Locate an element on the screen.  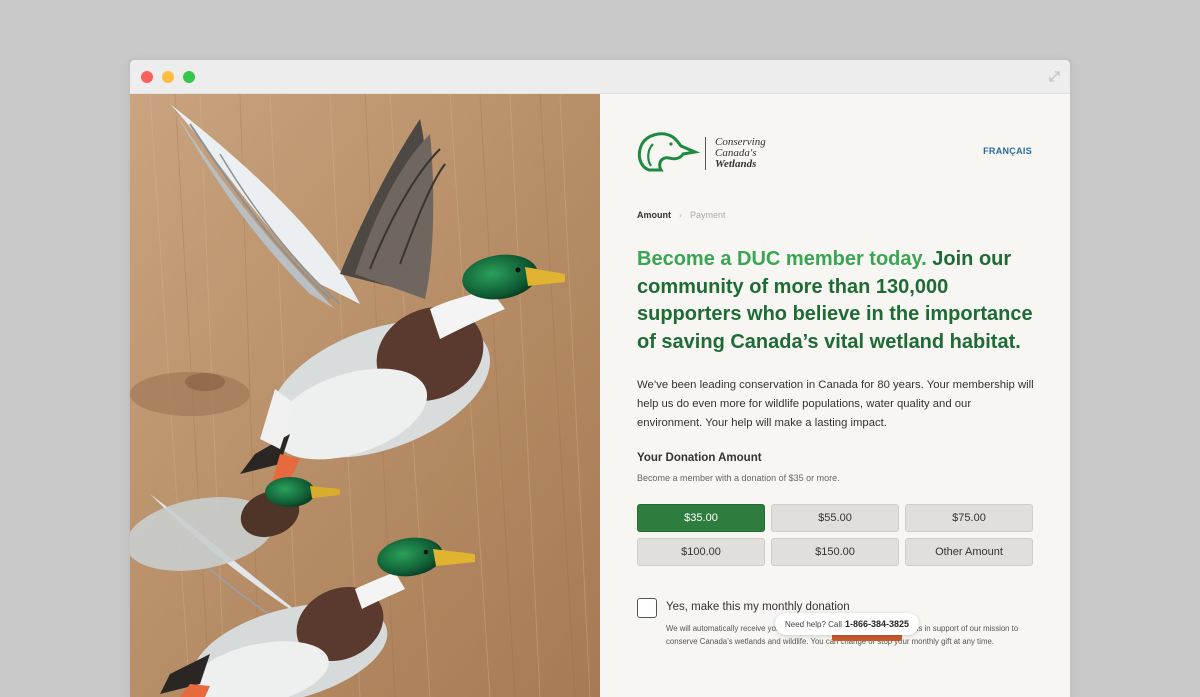
amount-option-55: $55.00 is located at coordinates (835, 518).